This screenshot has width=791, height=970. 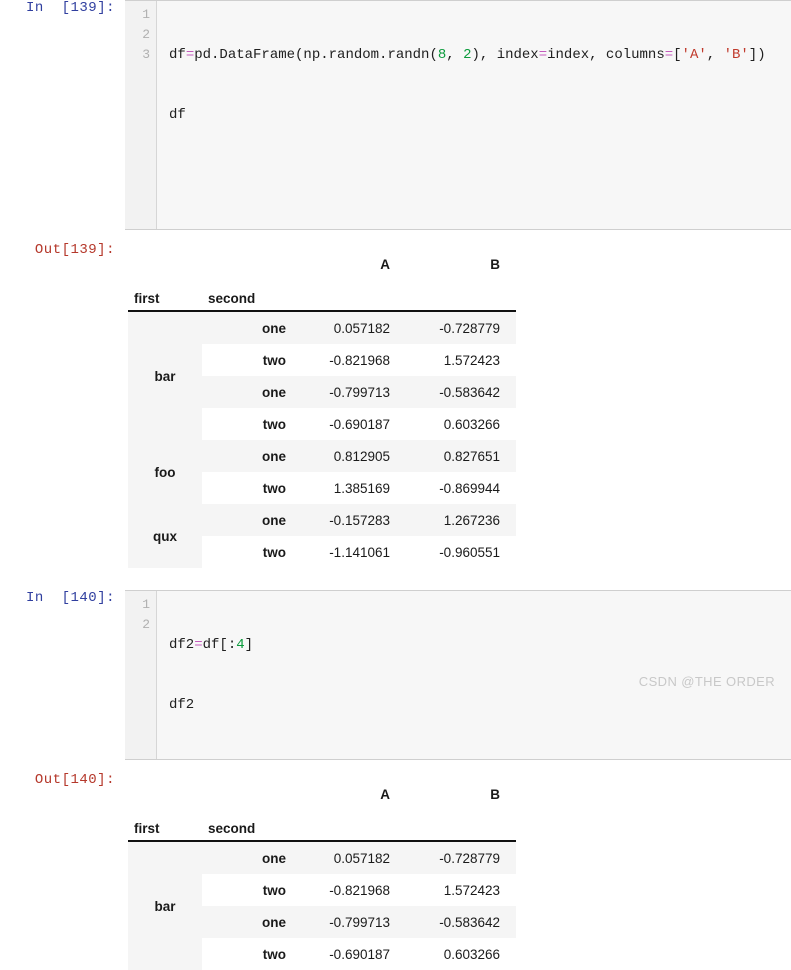 I want to click on code-token-slice: df[:, so click(x=219, y=645).